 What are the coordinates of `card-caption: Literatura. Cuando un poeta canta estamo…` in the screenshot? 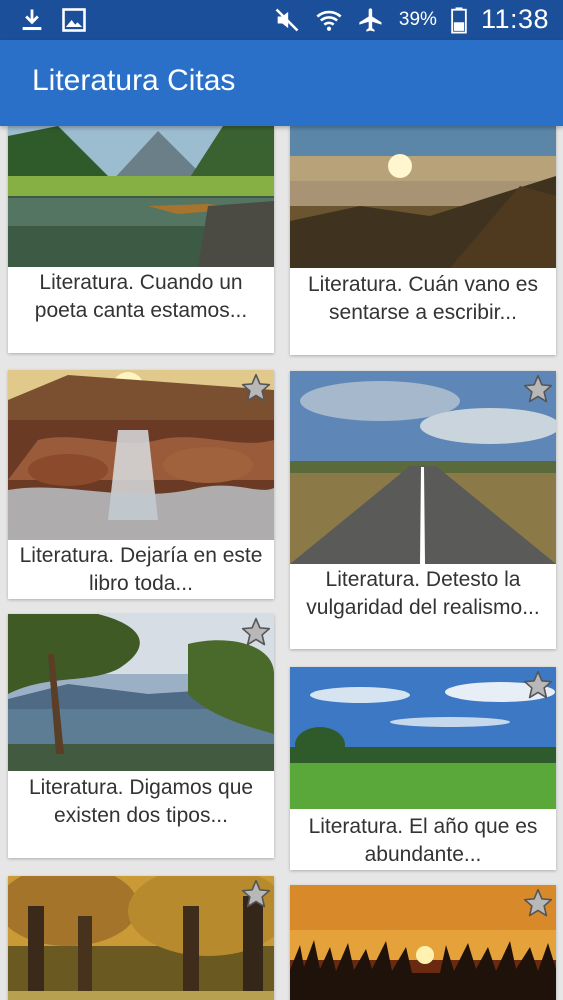 It's located at (141, 296).